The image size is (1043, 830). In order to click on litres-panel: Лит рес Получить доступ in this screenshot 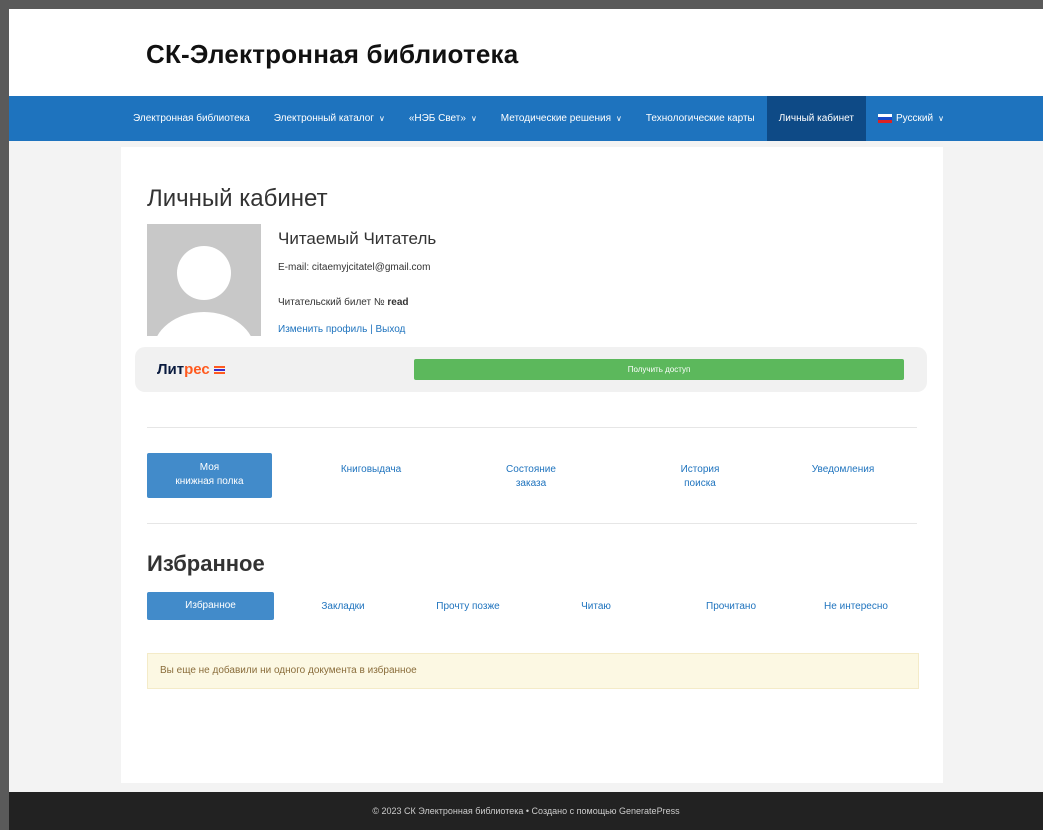, I will do `click(531, 369)`.